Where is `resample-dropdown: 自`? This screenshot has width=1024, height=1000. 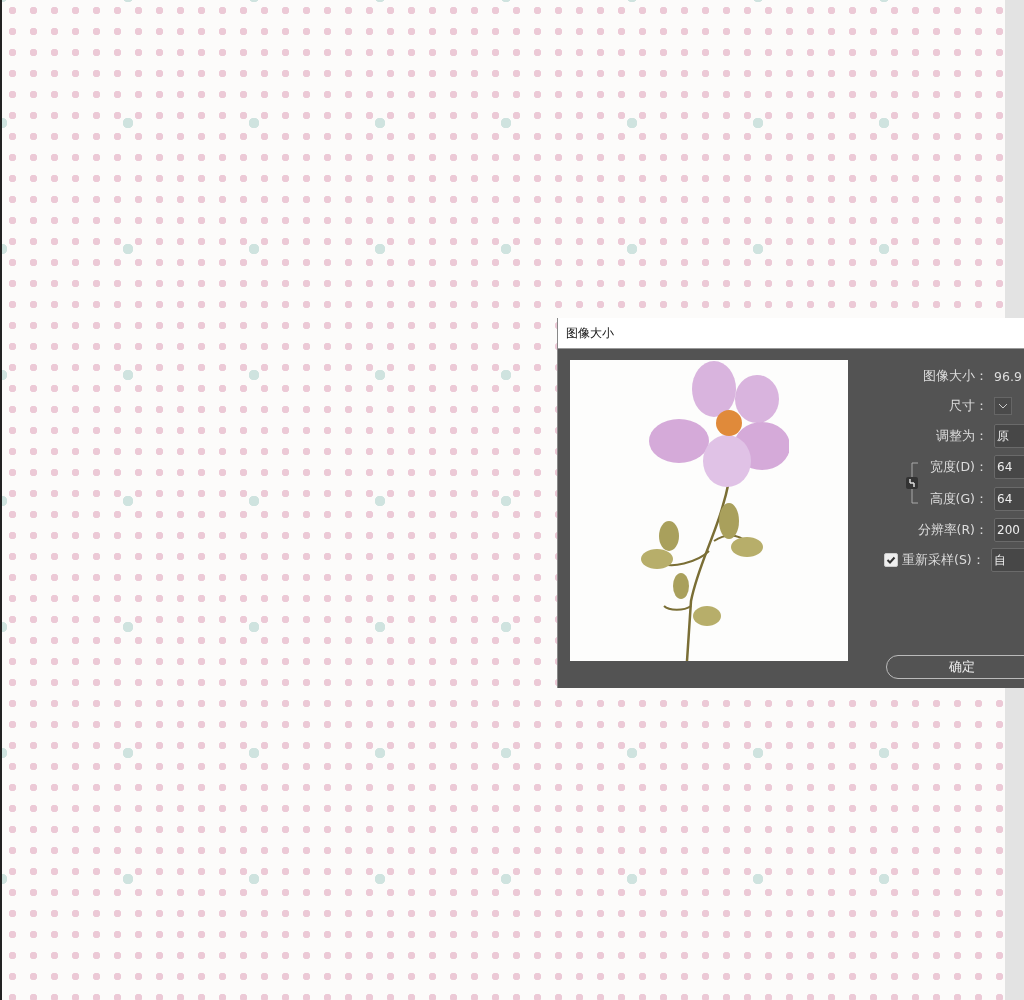 resample-dropdown: 自 is located at coordinates (1007, 560).